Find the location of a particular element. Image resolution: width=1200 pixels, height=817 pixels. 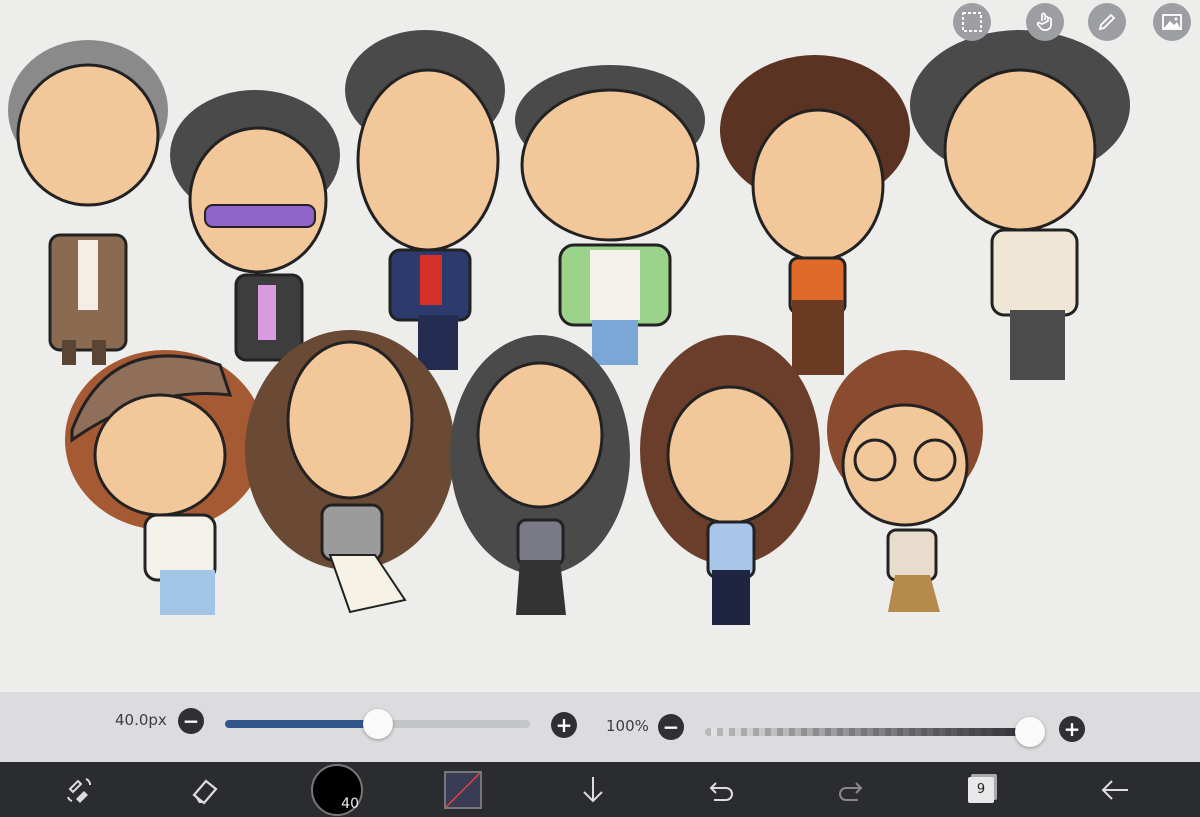

back-button is located at coordinates (1115, 789).